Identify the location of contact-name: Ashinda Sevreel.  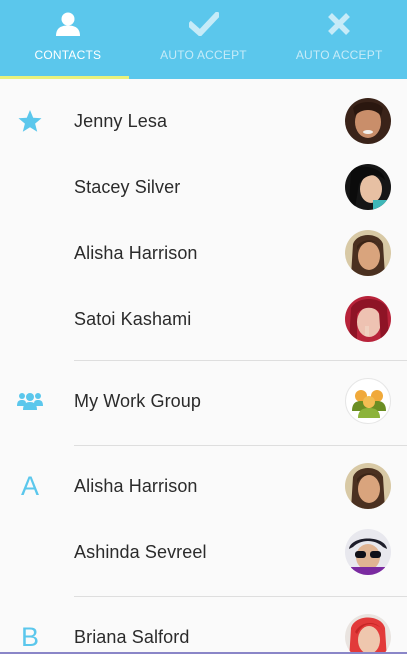
(140, 552).